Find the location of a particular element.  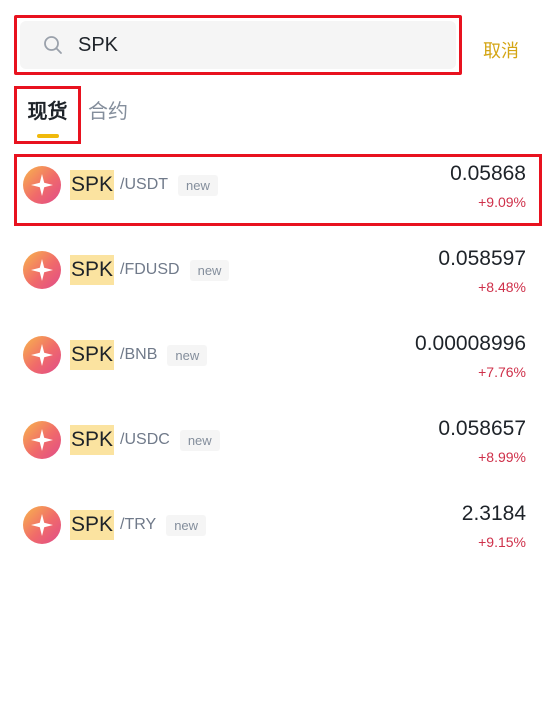

quote-asset: /BNB is located at coordinates (139, 354).